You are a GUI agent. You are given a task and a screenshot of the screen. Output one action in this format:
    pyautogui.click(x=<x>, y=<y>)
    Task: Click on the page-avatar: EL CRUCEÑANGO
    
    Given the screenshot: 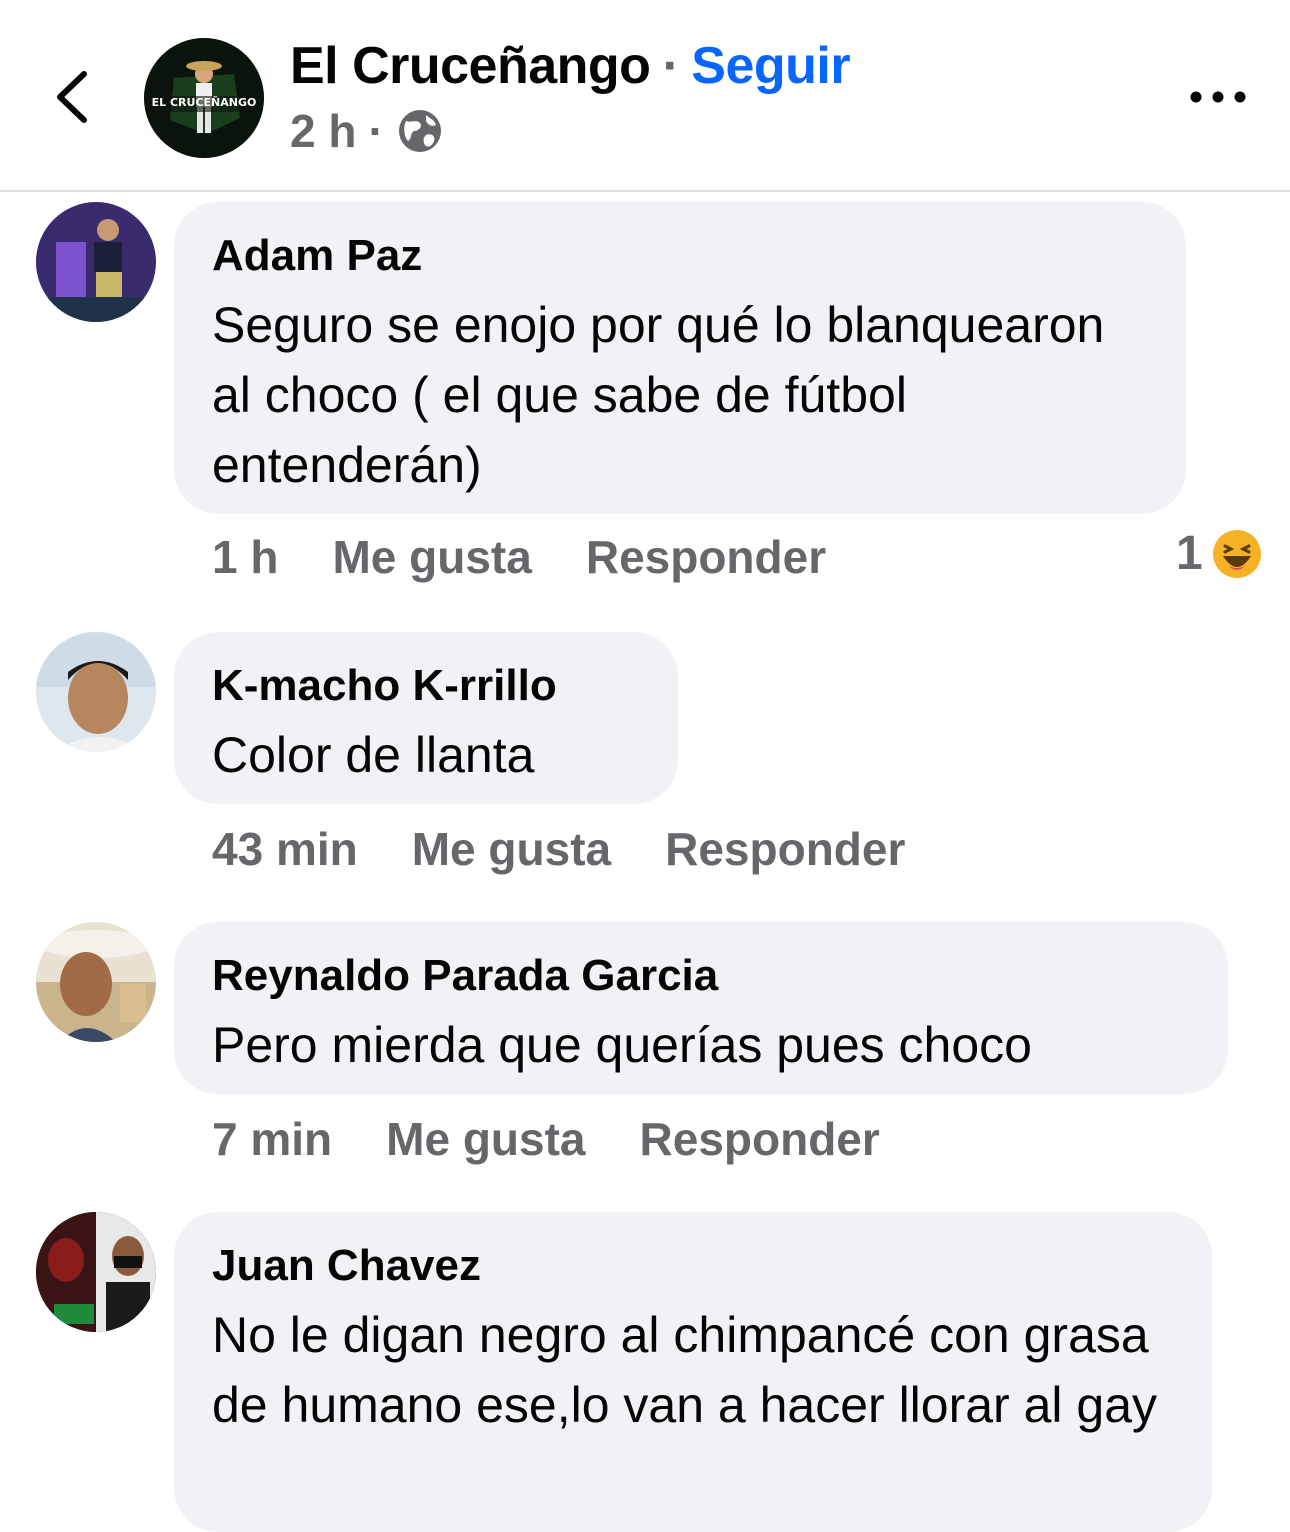 What is the action you would take?
    pyautogui.click(x=204, y=98)
    